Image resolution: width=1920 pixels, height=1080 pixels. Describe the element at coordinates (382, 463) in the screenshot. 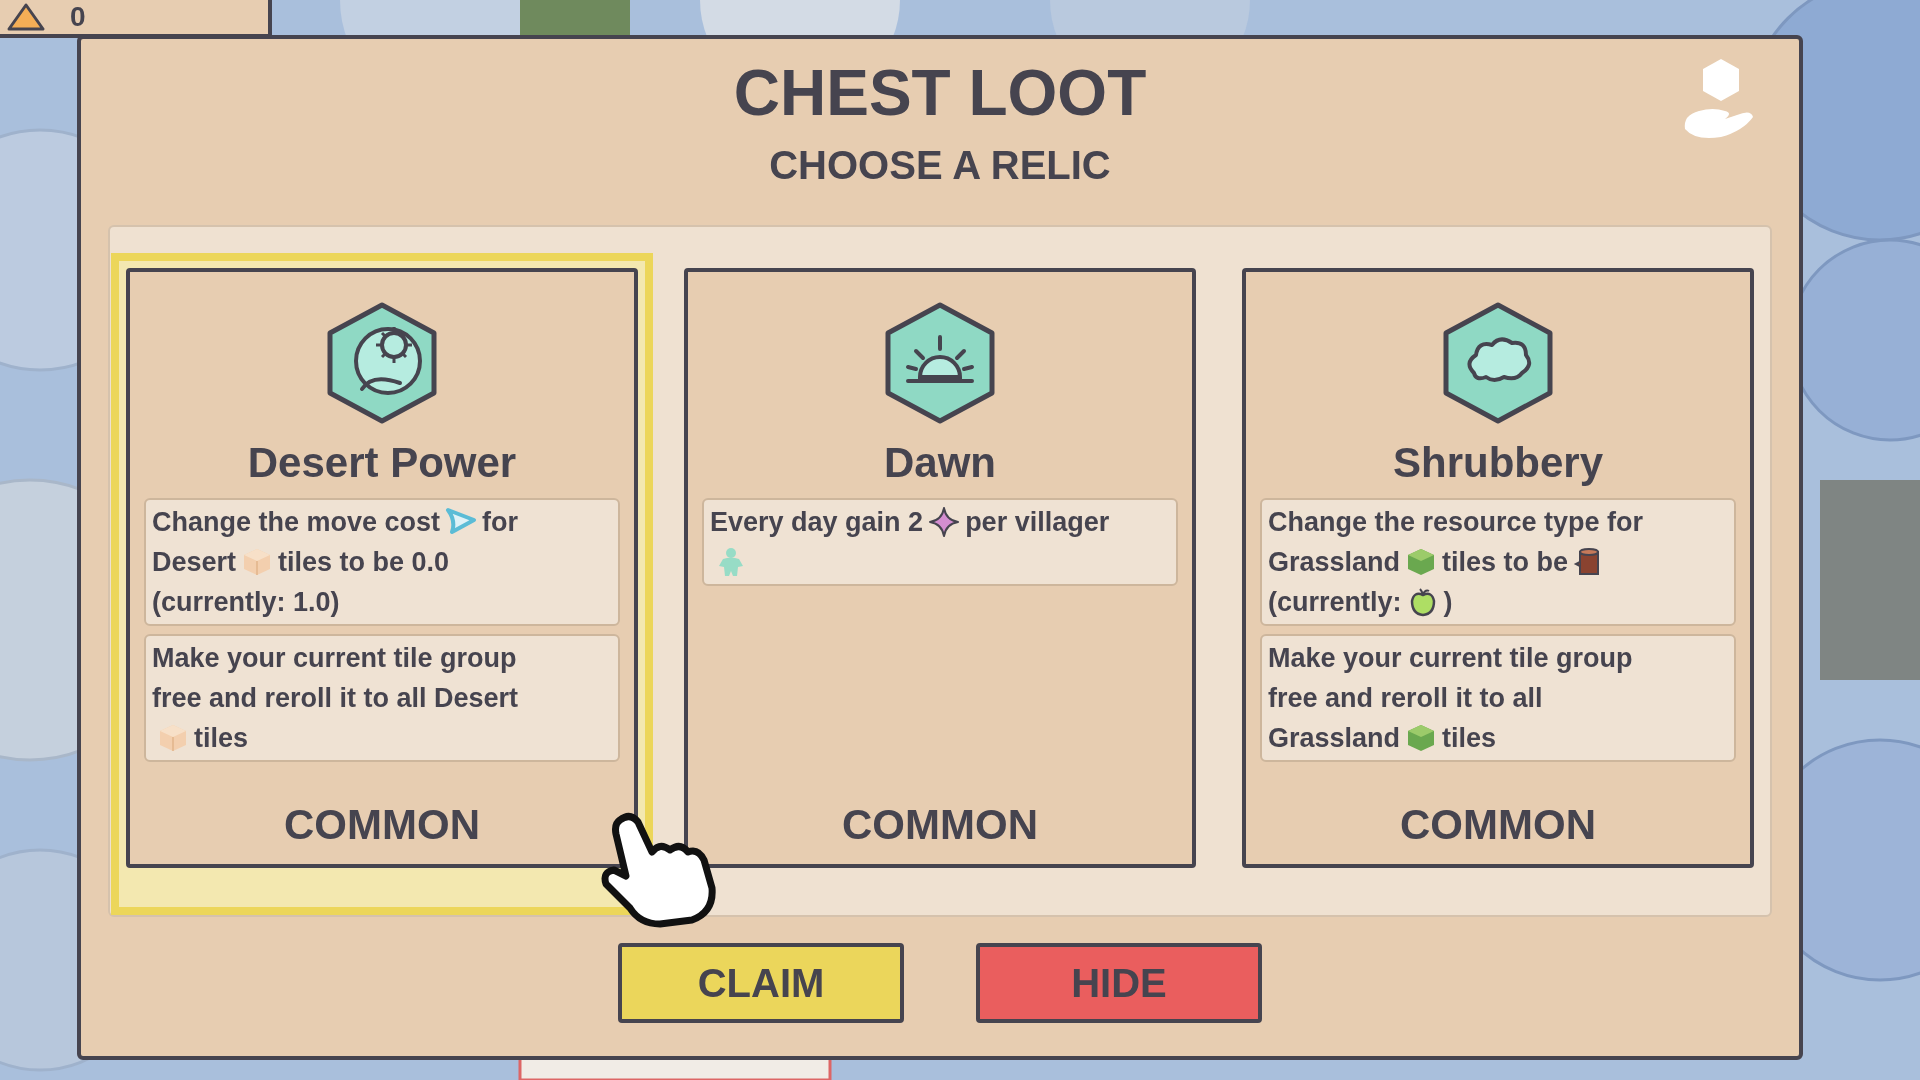

I see `relic-name: Desert Power` at that location.